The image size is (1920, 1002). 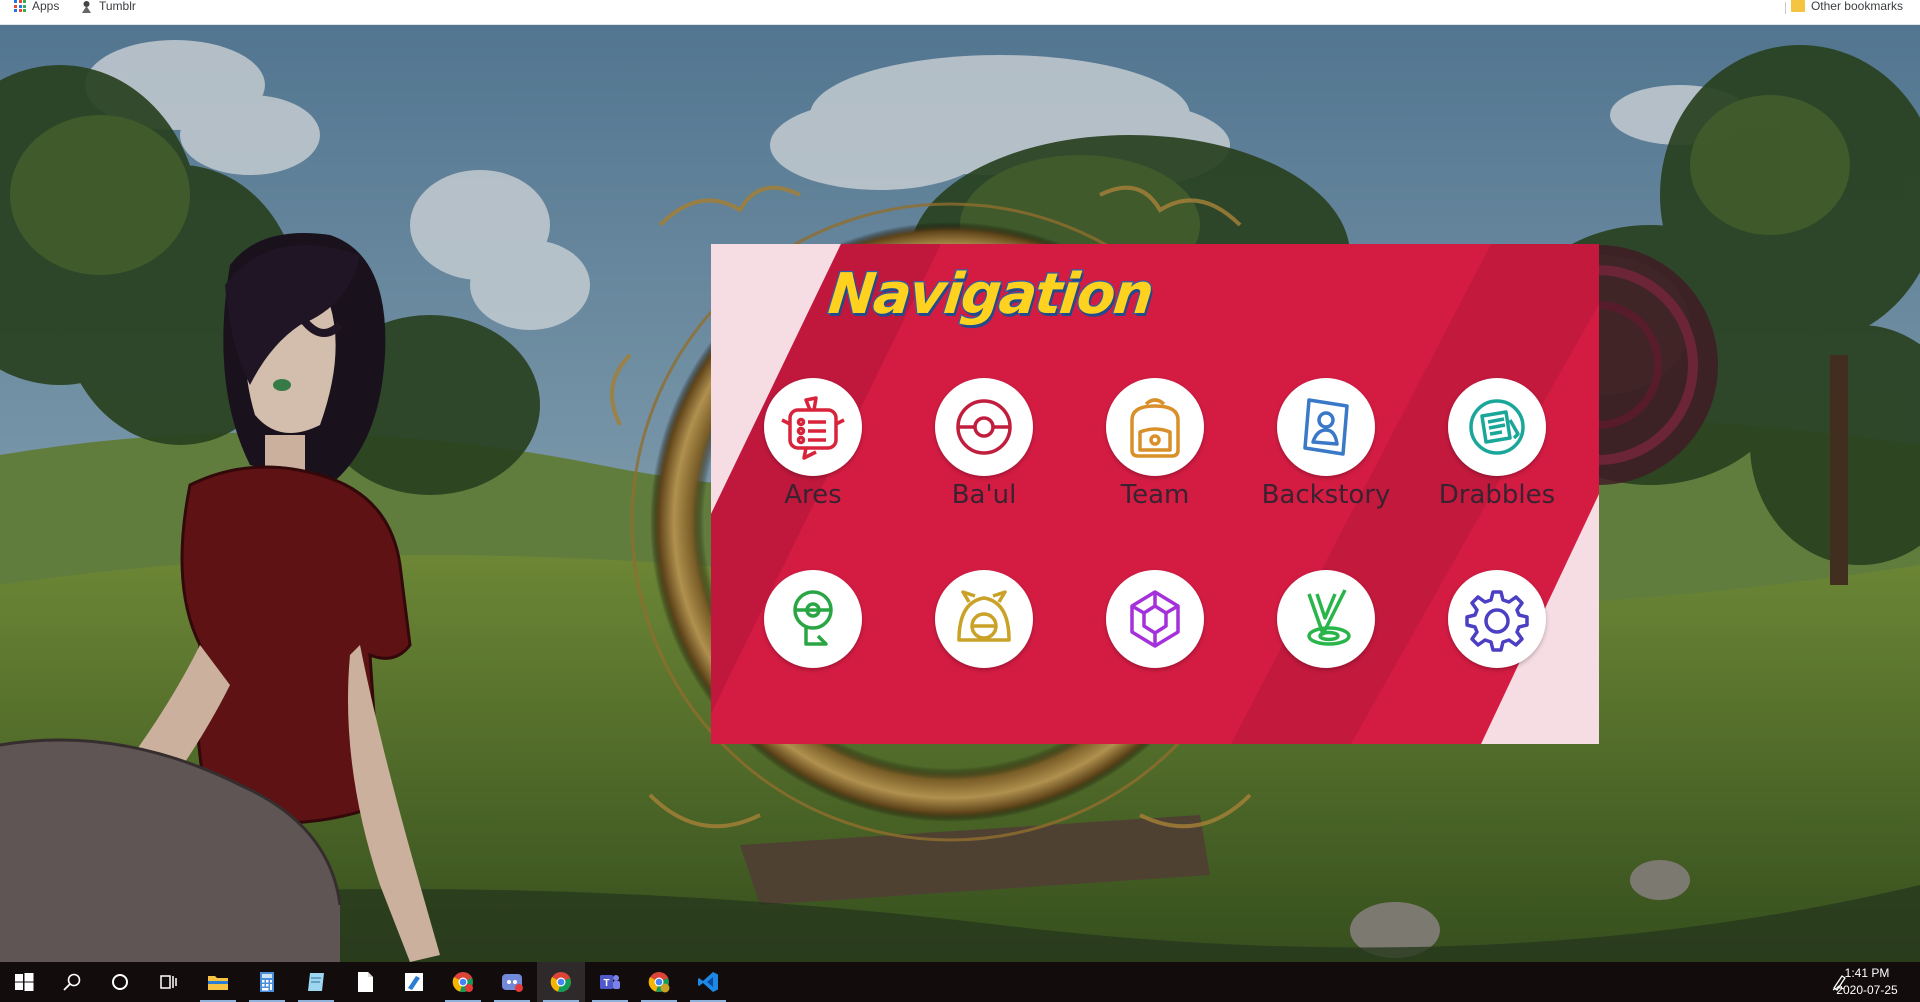 What do you see at coordinates (1326, 495) in the screenshot?
I see `nav-item-label: Backstory` at bounding box center [1326, 495].